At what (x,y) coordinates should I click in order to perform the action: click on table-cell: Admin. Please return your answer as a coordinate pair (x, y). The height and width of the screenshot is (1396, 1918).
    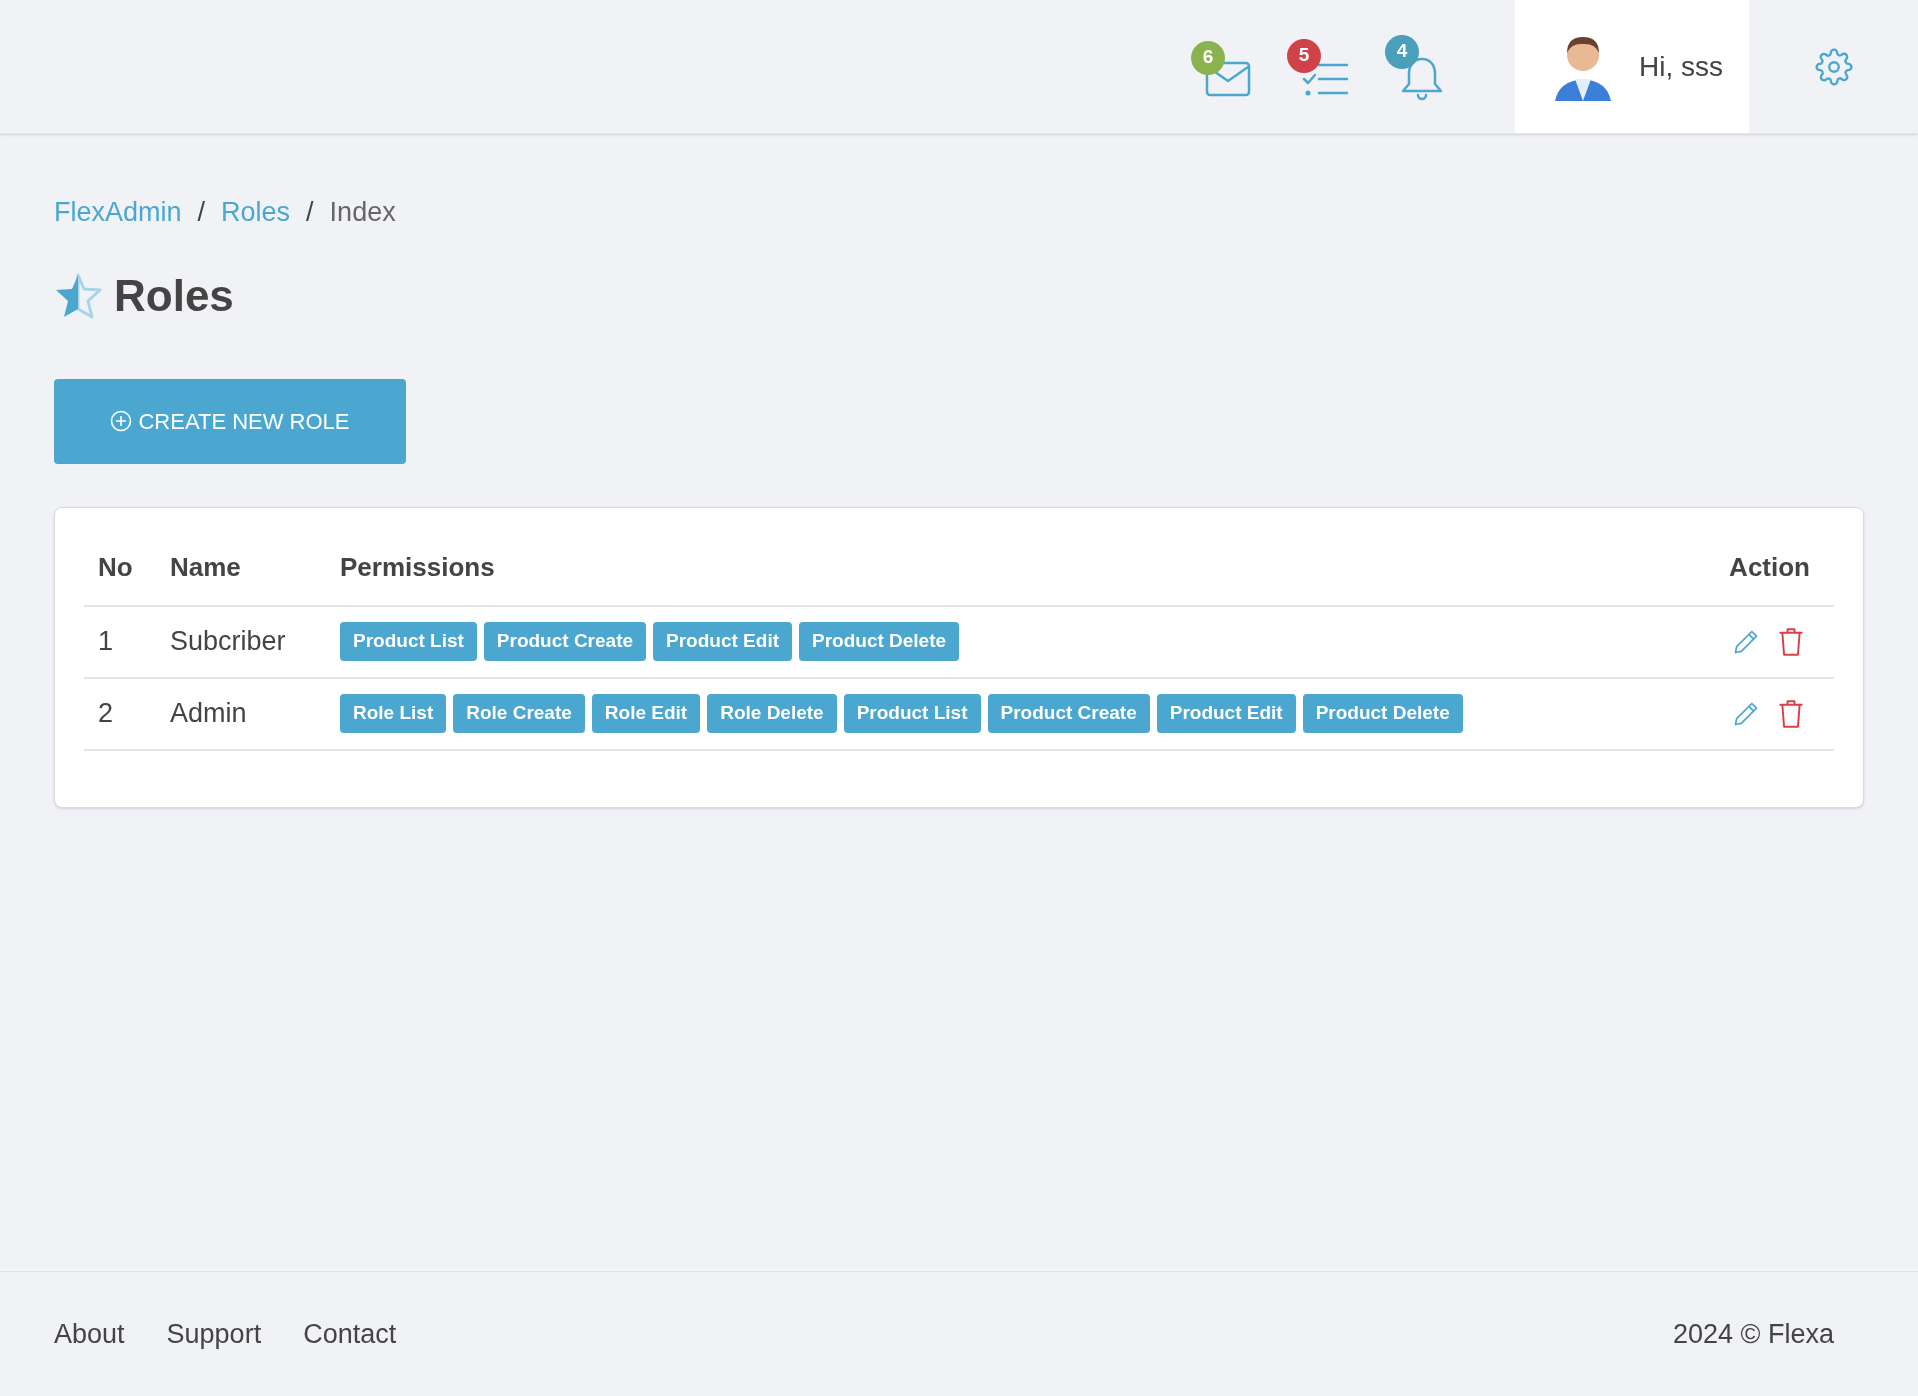
    Looking at the image, I should click on (255, 713).